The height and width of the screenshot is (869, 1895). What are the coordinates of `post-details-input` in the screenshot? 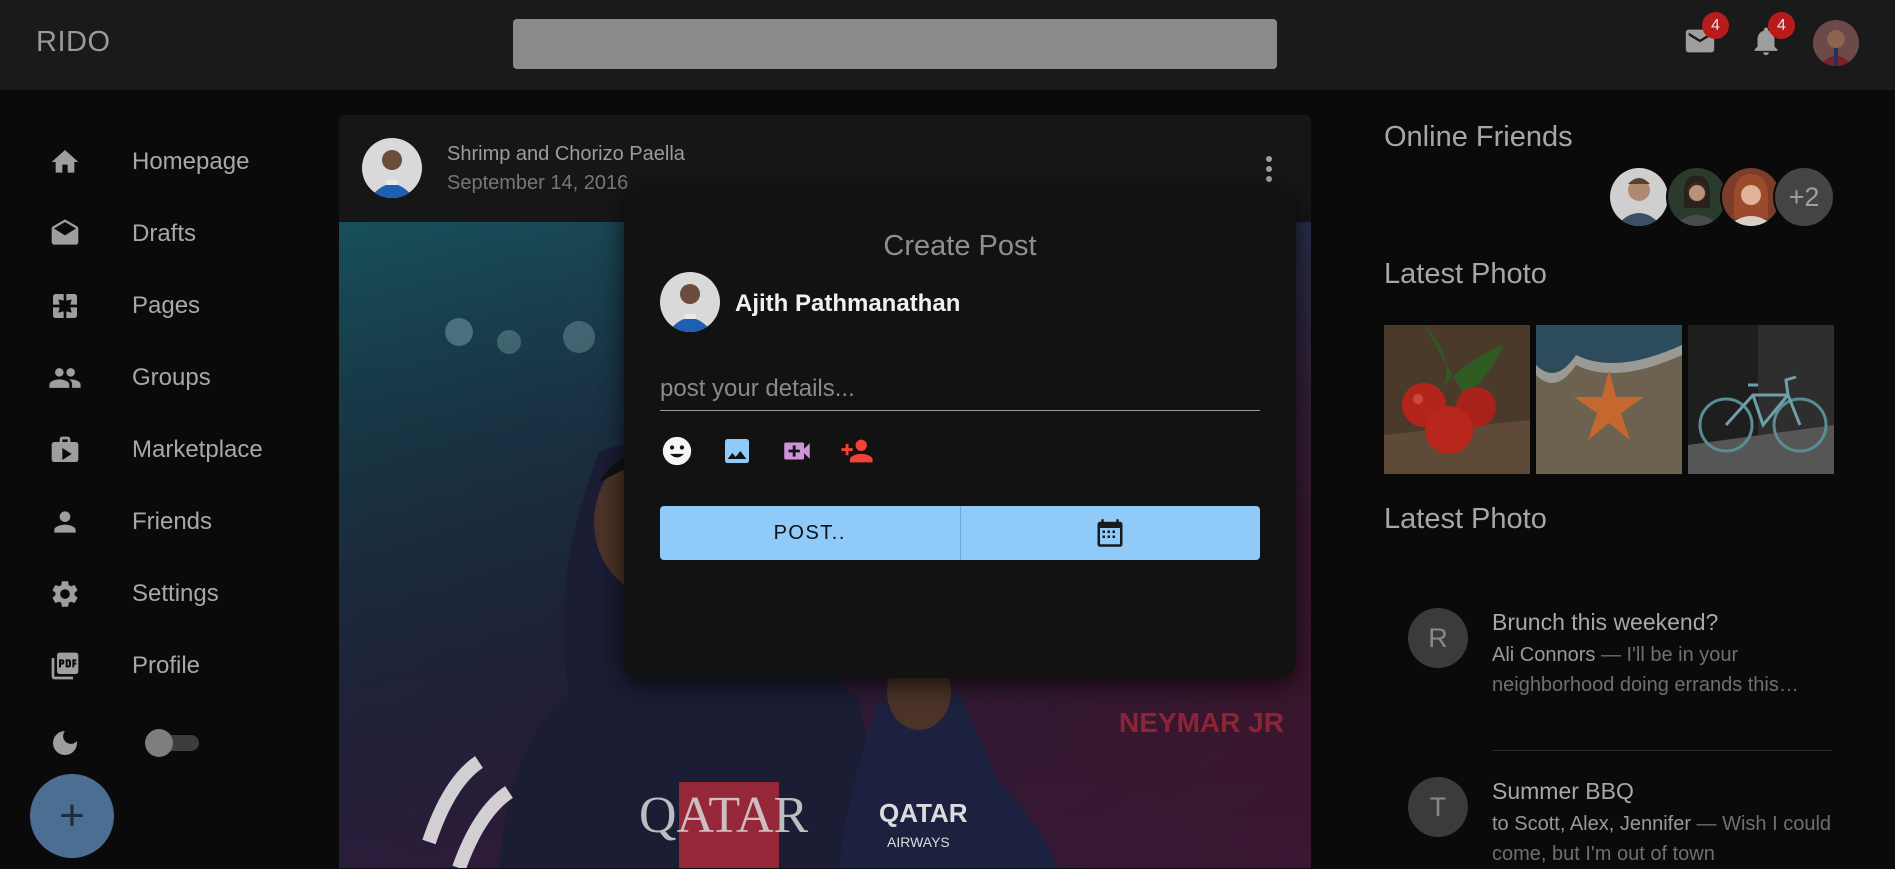 It's located at (960, 389).